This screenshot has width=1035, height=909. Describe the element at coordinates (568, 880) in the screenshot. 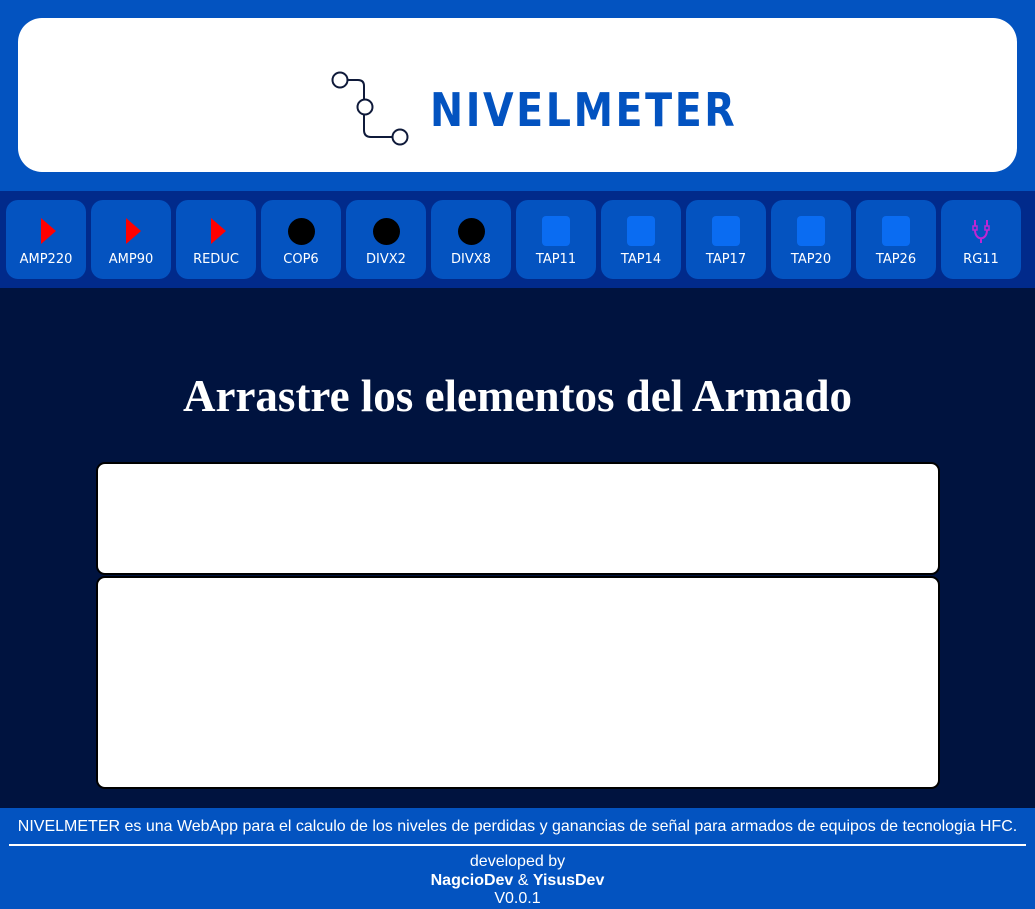

I see `developer-name: YisusDev` at that location.